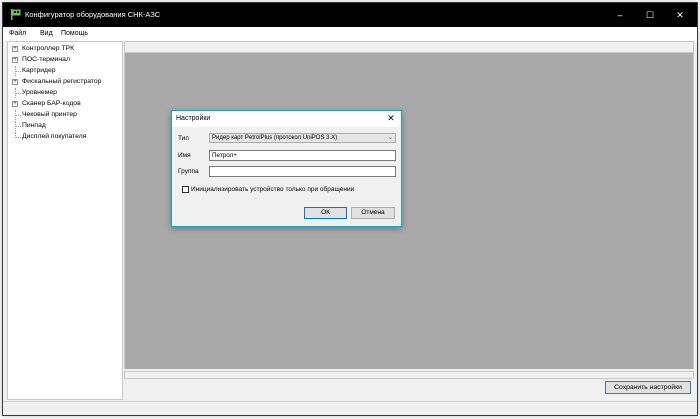  I want to click on title-bar: Конфигуратор оборудования СНК-АЗС – ☐ ✕, so click(350, 15).